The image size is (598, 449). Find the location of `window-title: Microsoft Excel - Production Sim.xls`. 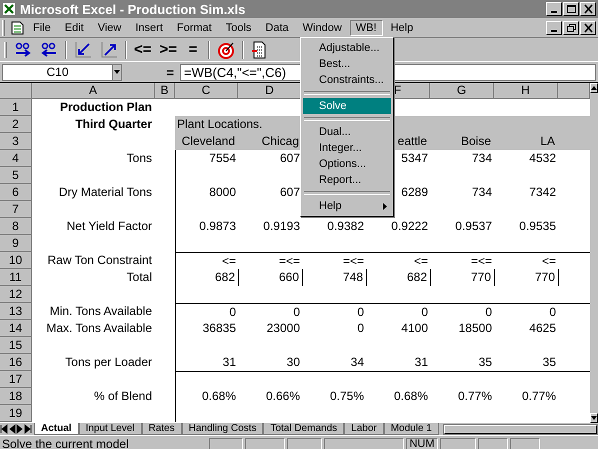

window-title: Microsoft Excel - Production Sim.xls is located at coordinates (133, 9).